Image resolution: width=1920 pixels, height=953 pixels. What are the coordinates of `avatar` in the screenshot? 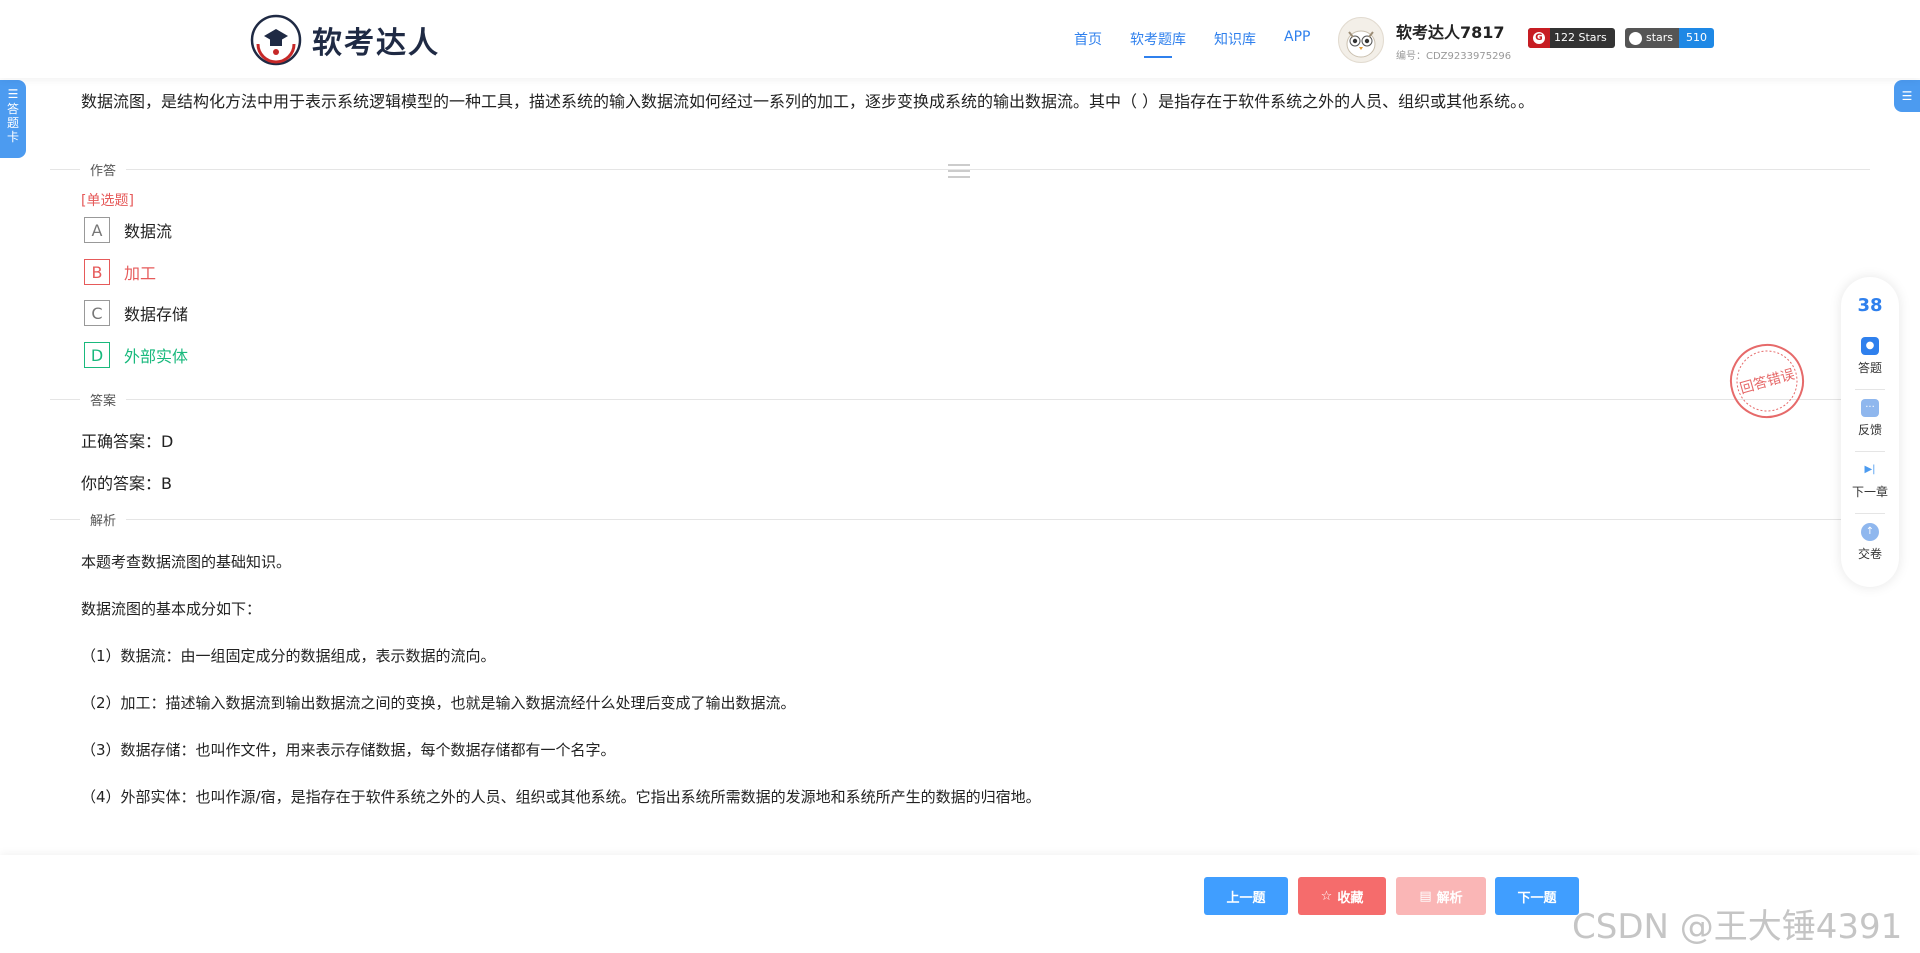 It's located at (1361, 40).